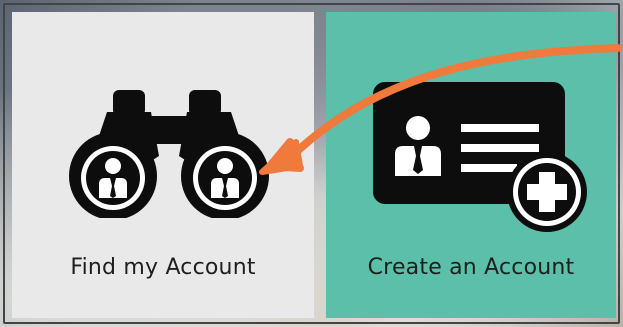 The width and height of the screenshot is (623, 327). I want to click on binoculars-icon, so click(169, 154).